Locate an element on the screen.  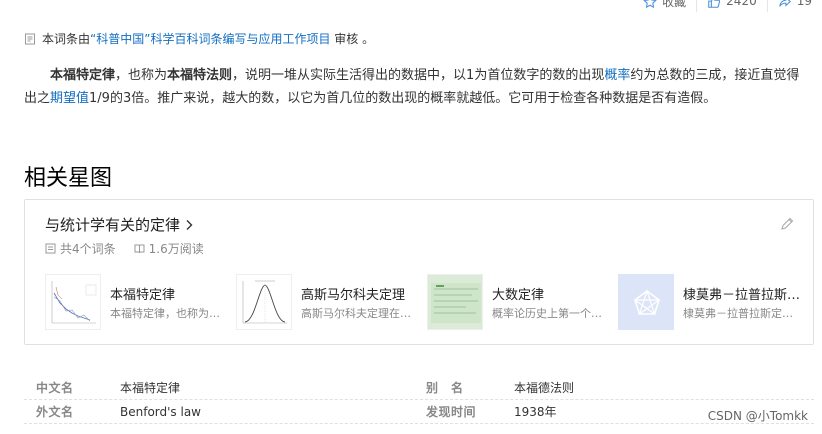
watermark: CSDN @小Tomkk is located at coordinates (757, 416).